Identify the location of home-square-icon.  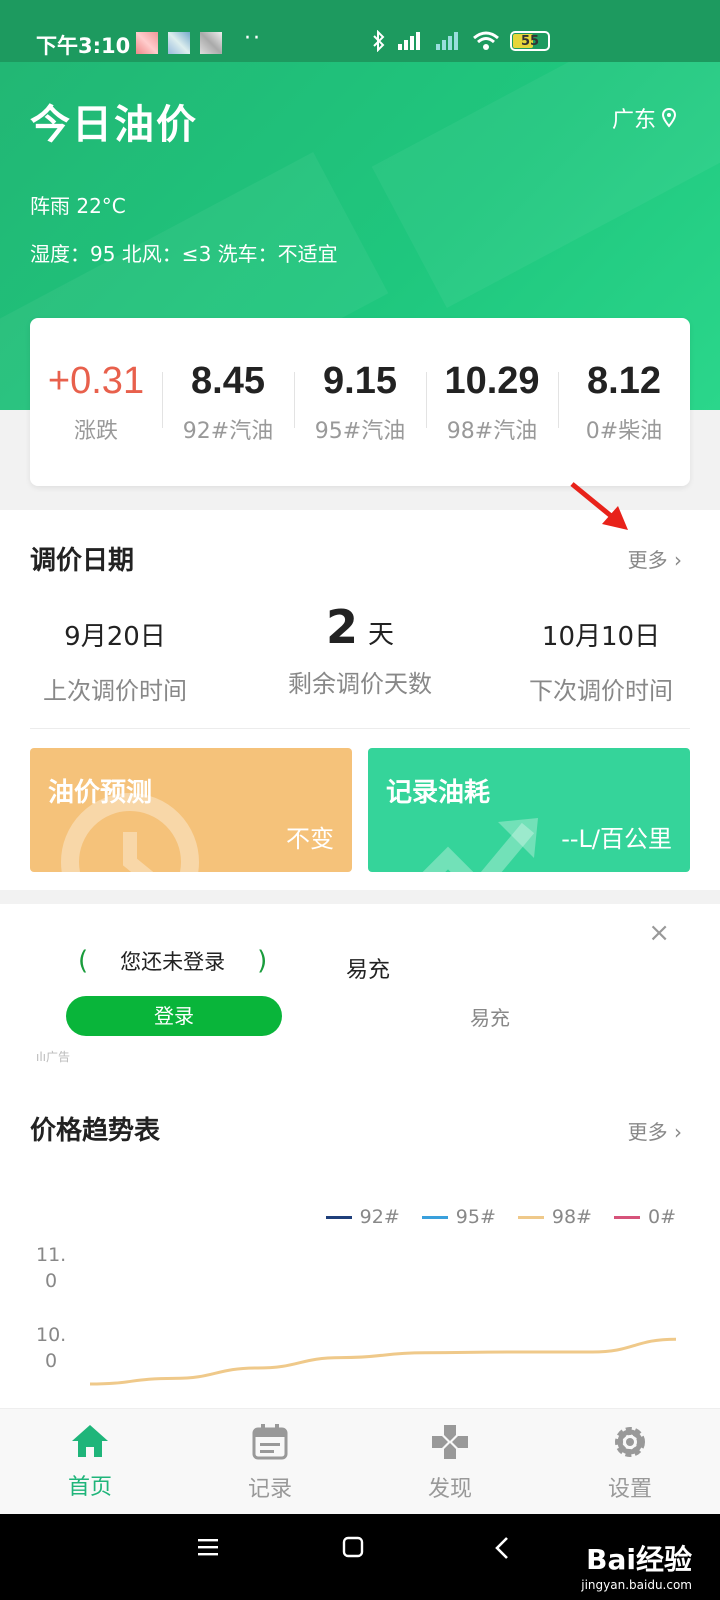
(353, 1547).